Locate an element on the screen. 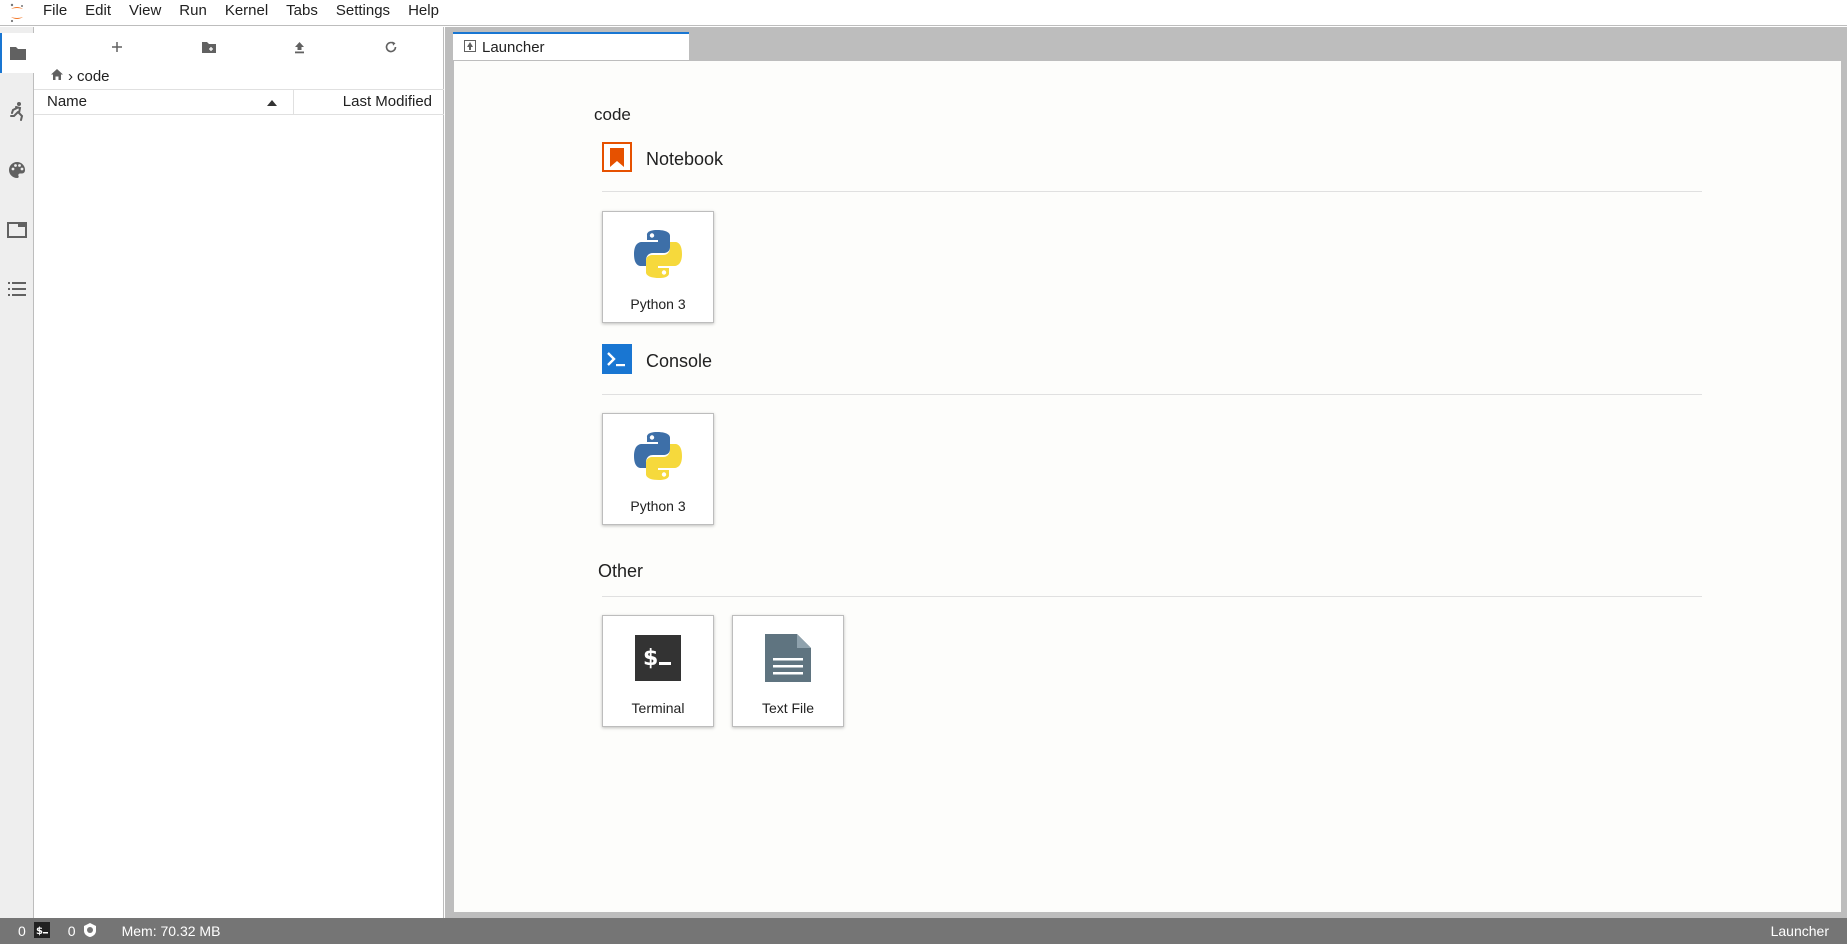  new-launcher-icon is located at coordinates (117, 47).